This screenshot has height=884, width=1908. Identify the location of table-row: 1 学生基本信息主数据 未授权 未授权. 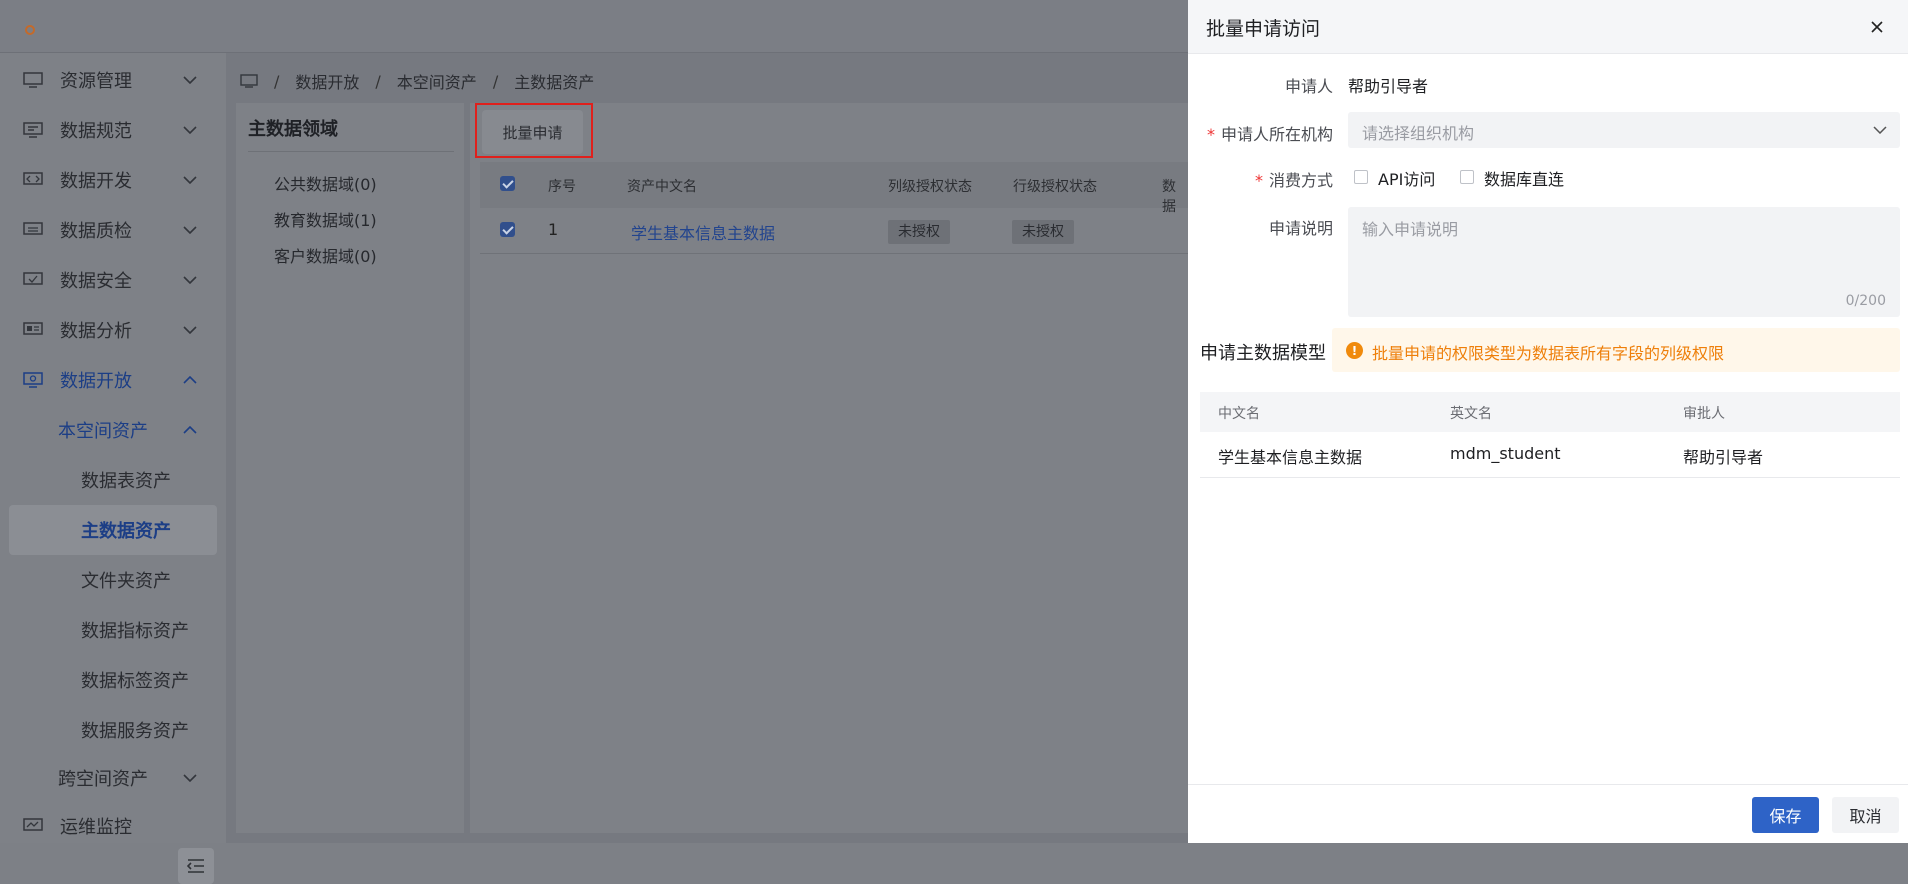
(834, 231).